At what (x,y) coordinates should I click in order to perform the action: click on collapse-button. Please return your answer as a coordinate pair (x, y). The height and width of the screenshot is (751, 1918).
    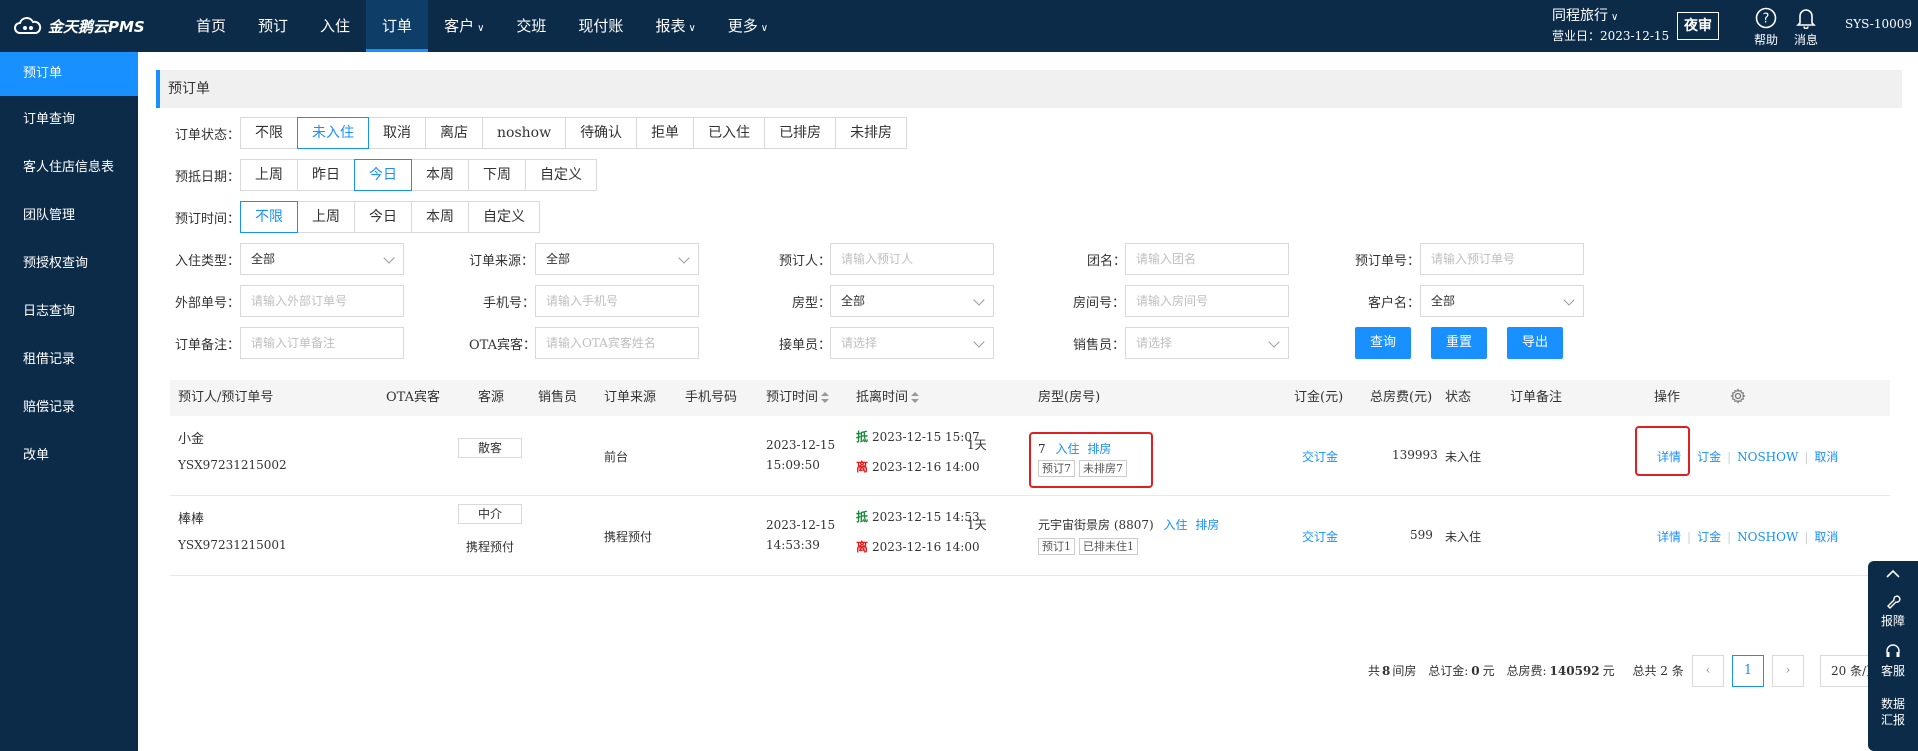
    Looking at the image, I should click on (1893, 575).